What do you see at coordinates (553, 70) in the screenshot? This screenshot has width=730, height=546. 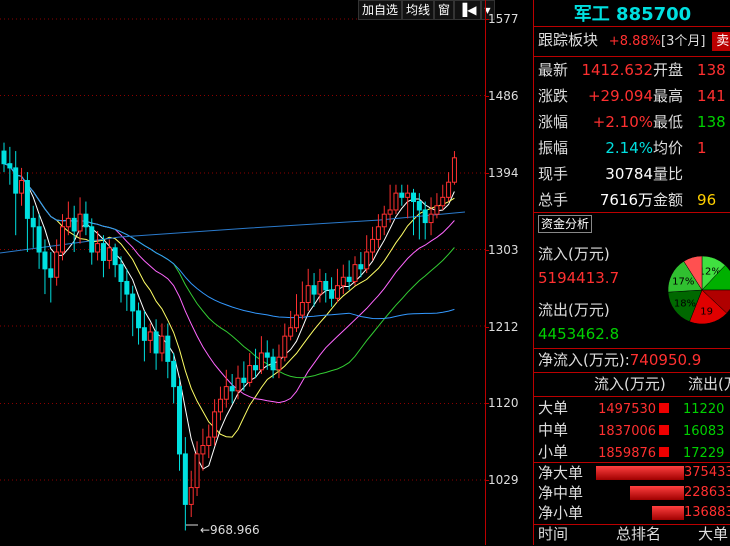 I see `quote-label: 最新` at bounding box center [553, 70].